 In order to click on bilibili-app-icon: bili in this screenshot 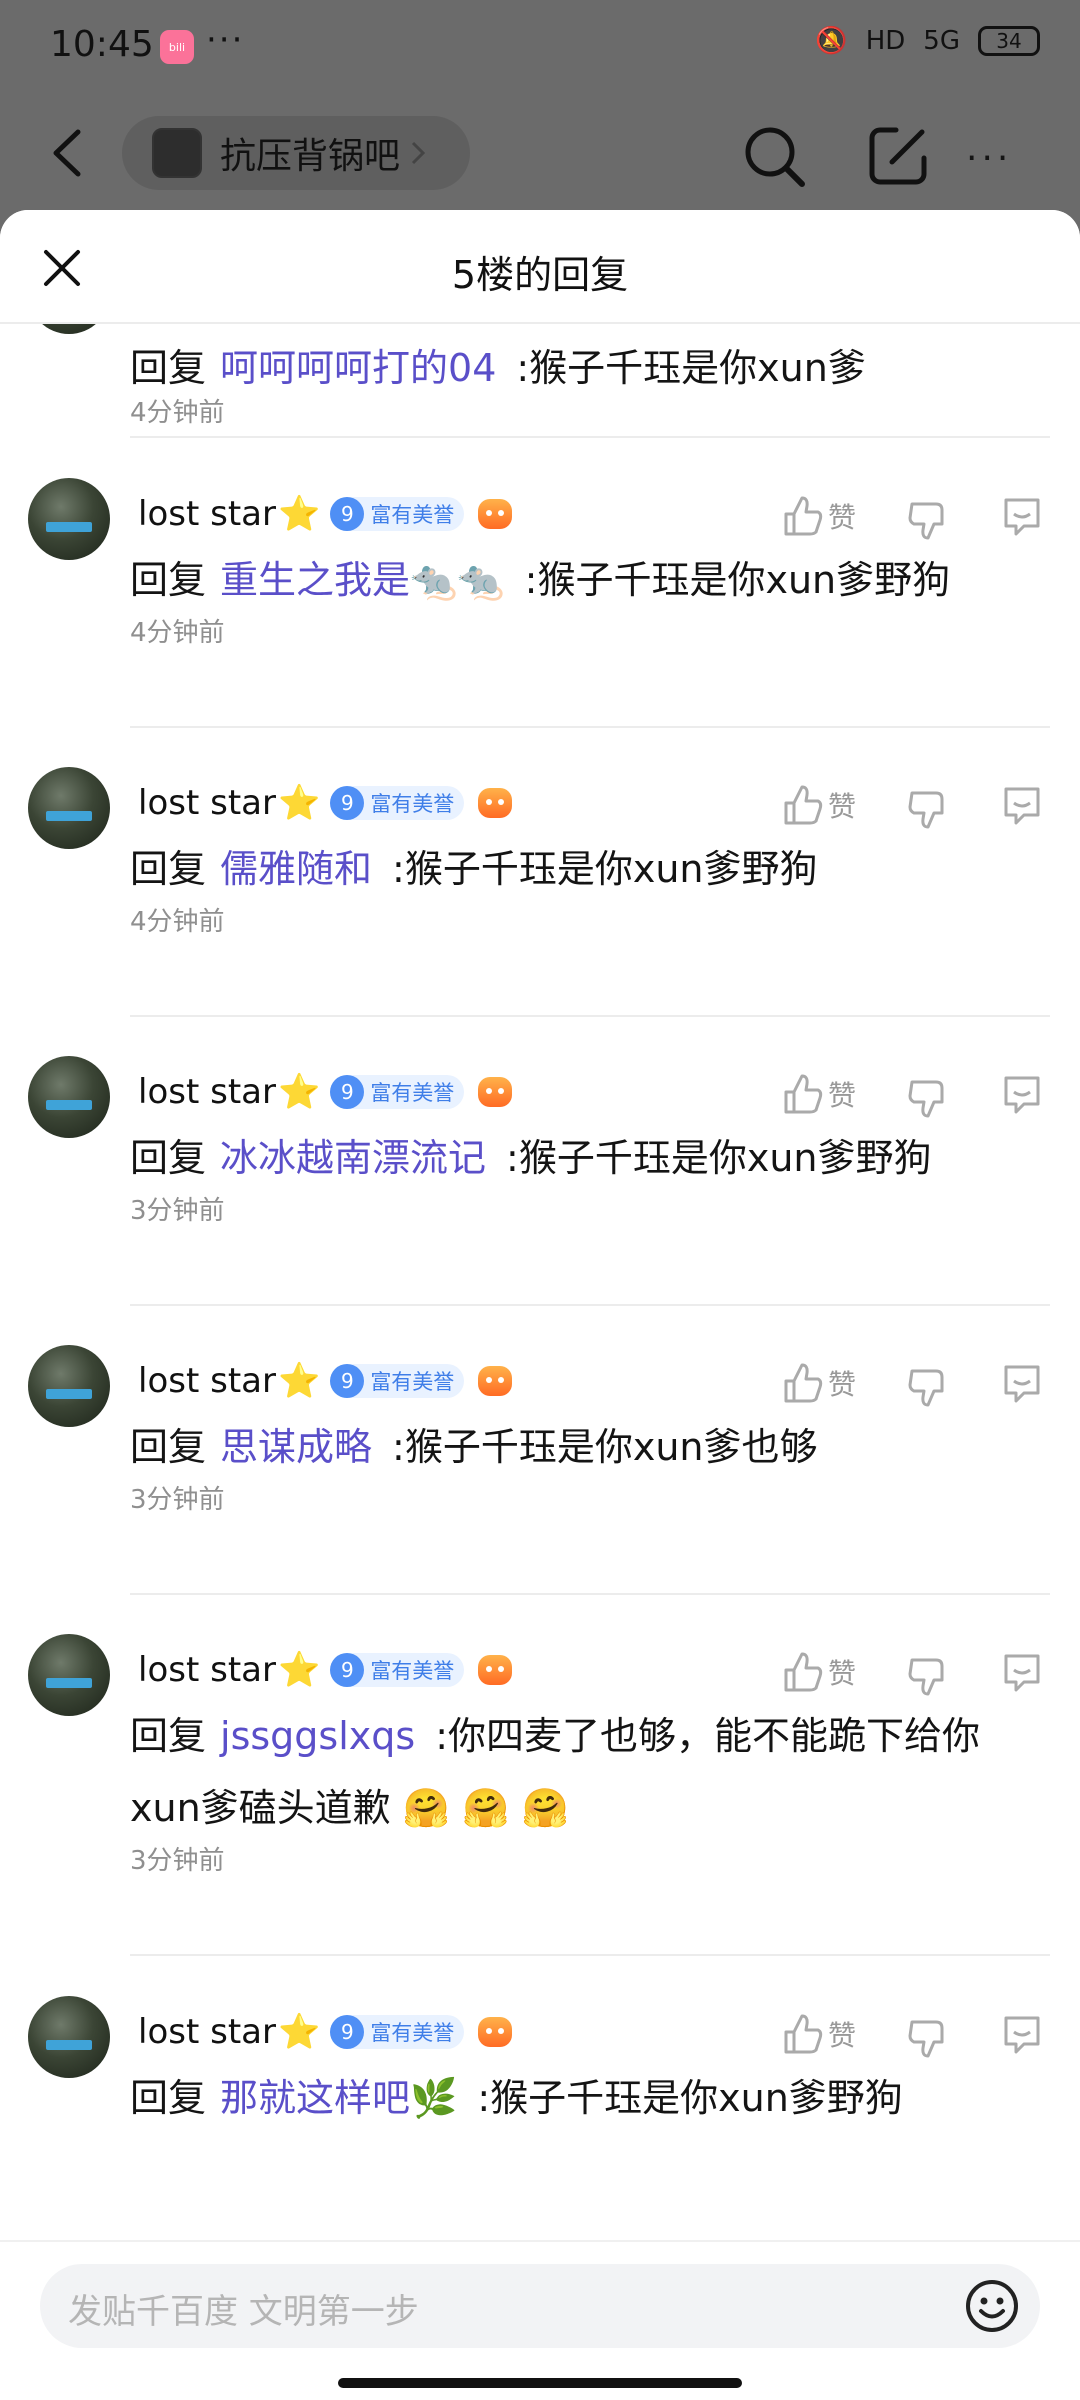, I will do `click(177, 47)`.